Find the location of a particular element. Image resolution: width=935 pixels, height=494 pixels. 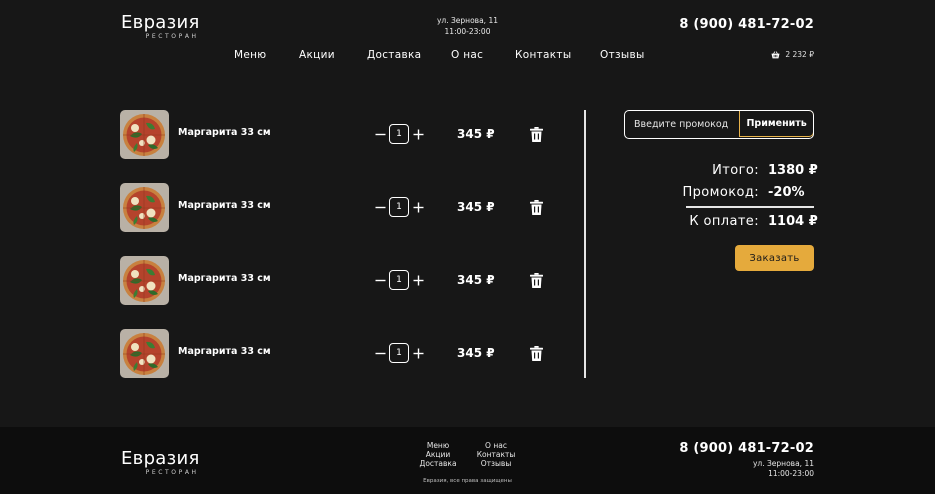

apply-promo-button: Применить is located at coordinates (776, 124).